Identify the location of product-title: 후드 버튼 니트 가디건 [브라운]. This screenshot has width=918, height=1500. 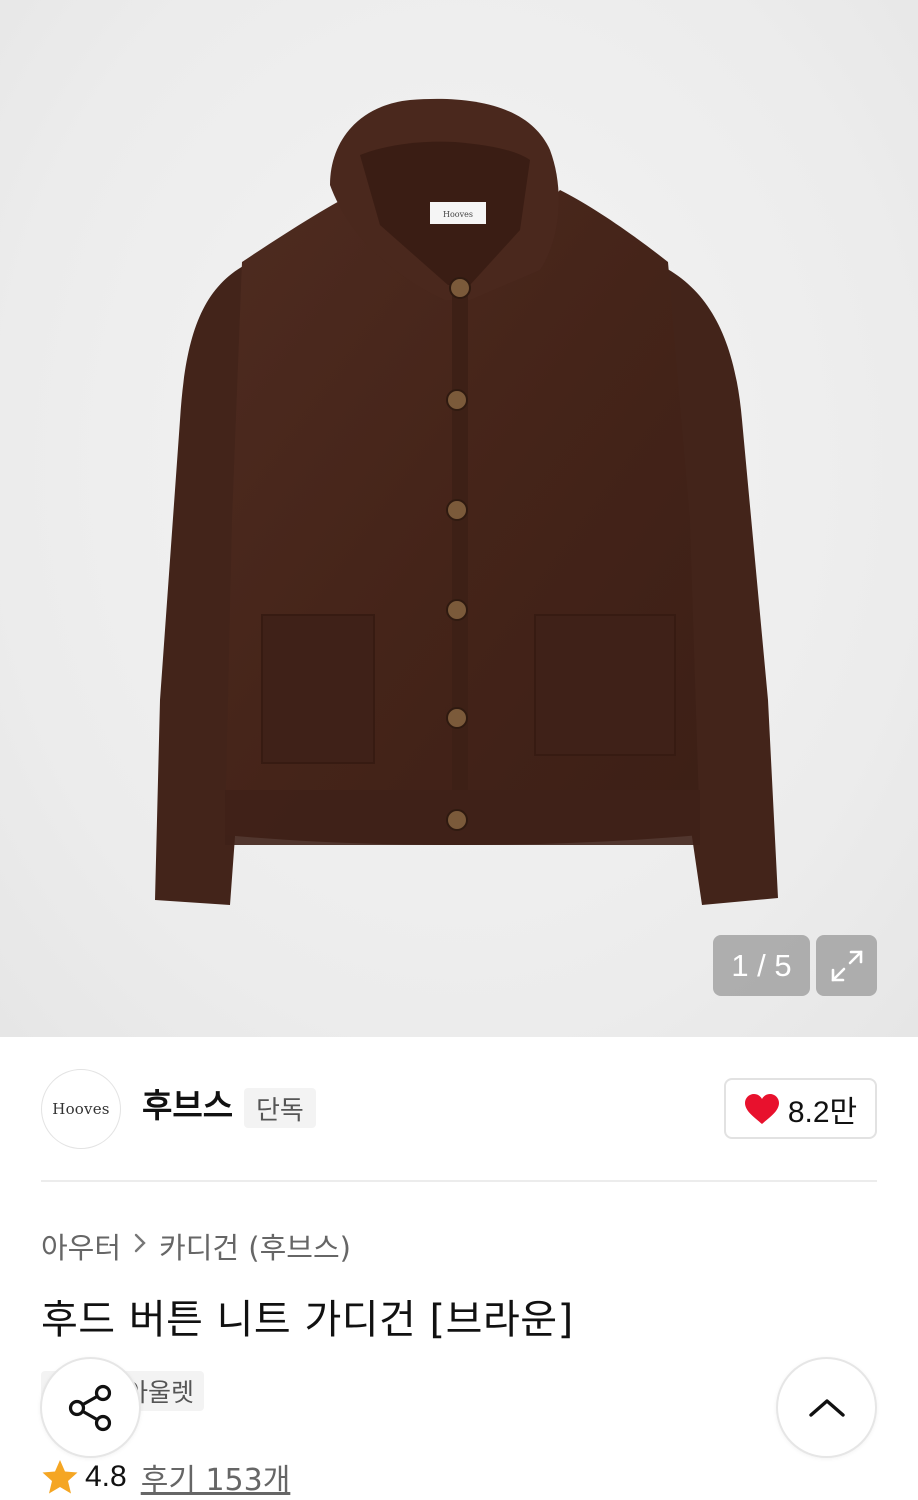
(307, 1320).